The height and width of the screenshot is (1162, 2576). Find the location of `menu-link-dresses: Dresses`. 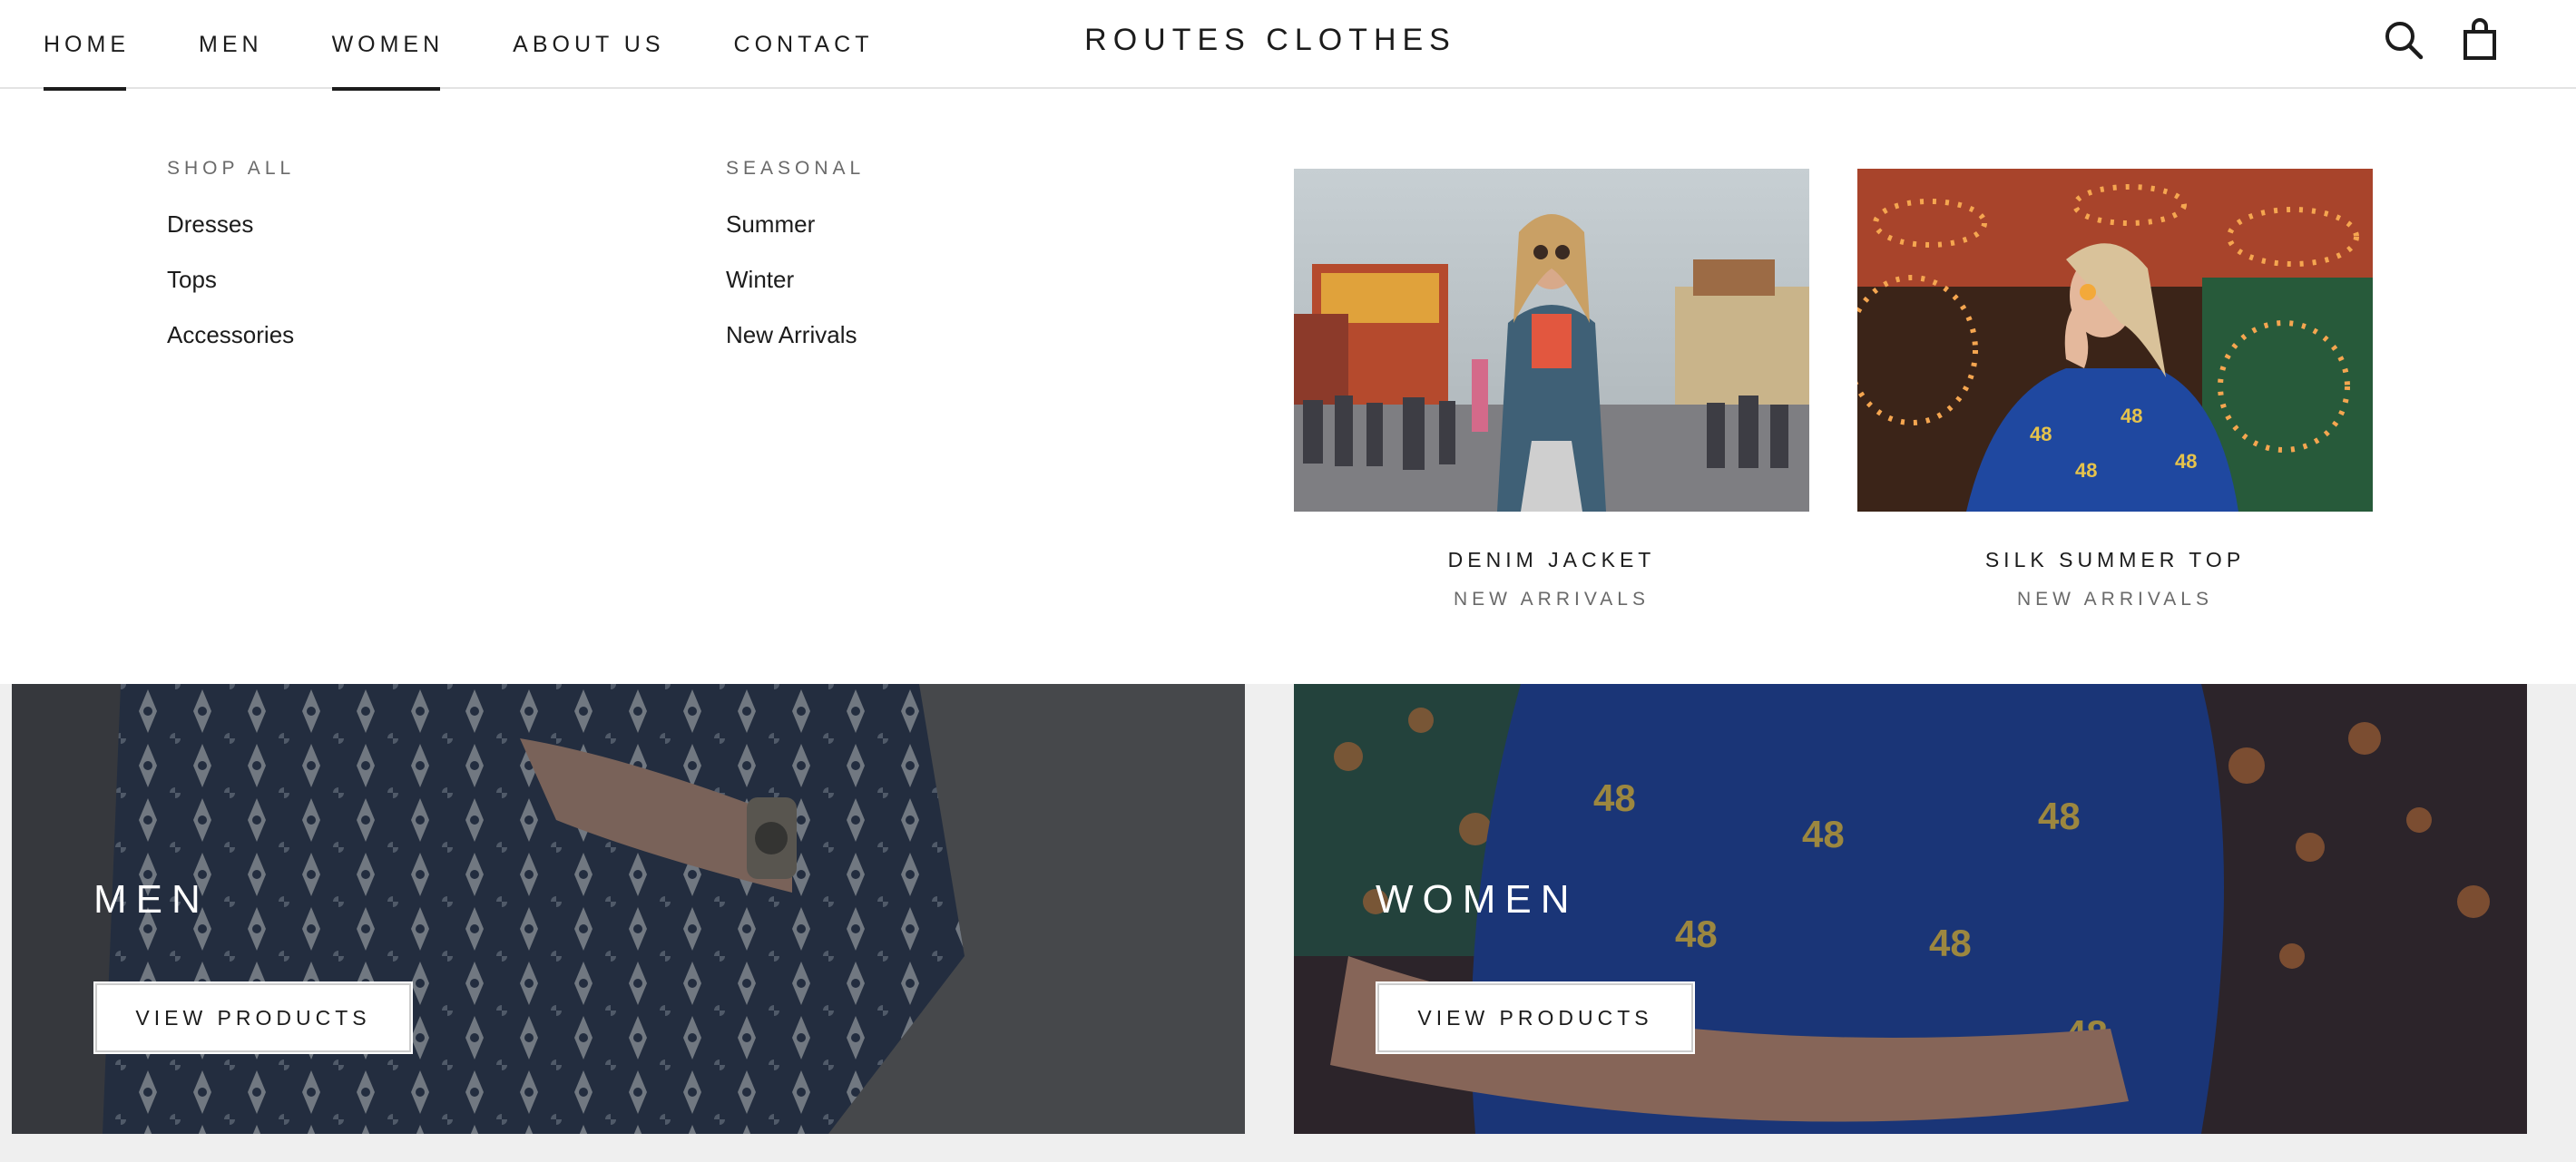

menu-link-dresses: Dresses is located at coordinates (231, 224).